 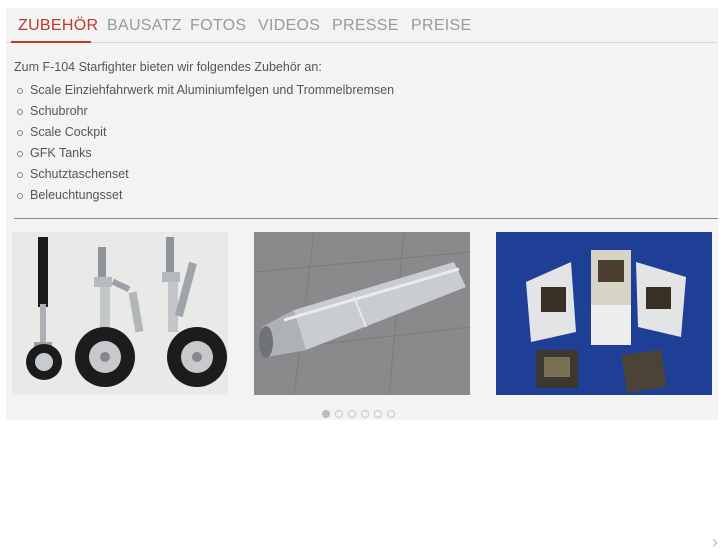 I want to click on active-tab-indicator, so click(x=51, y=42).